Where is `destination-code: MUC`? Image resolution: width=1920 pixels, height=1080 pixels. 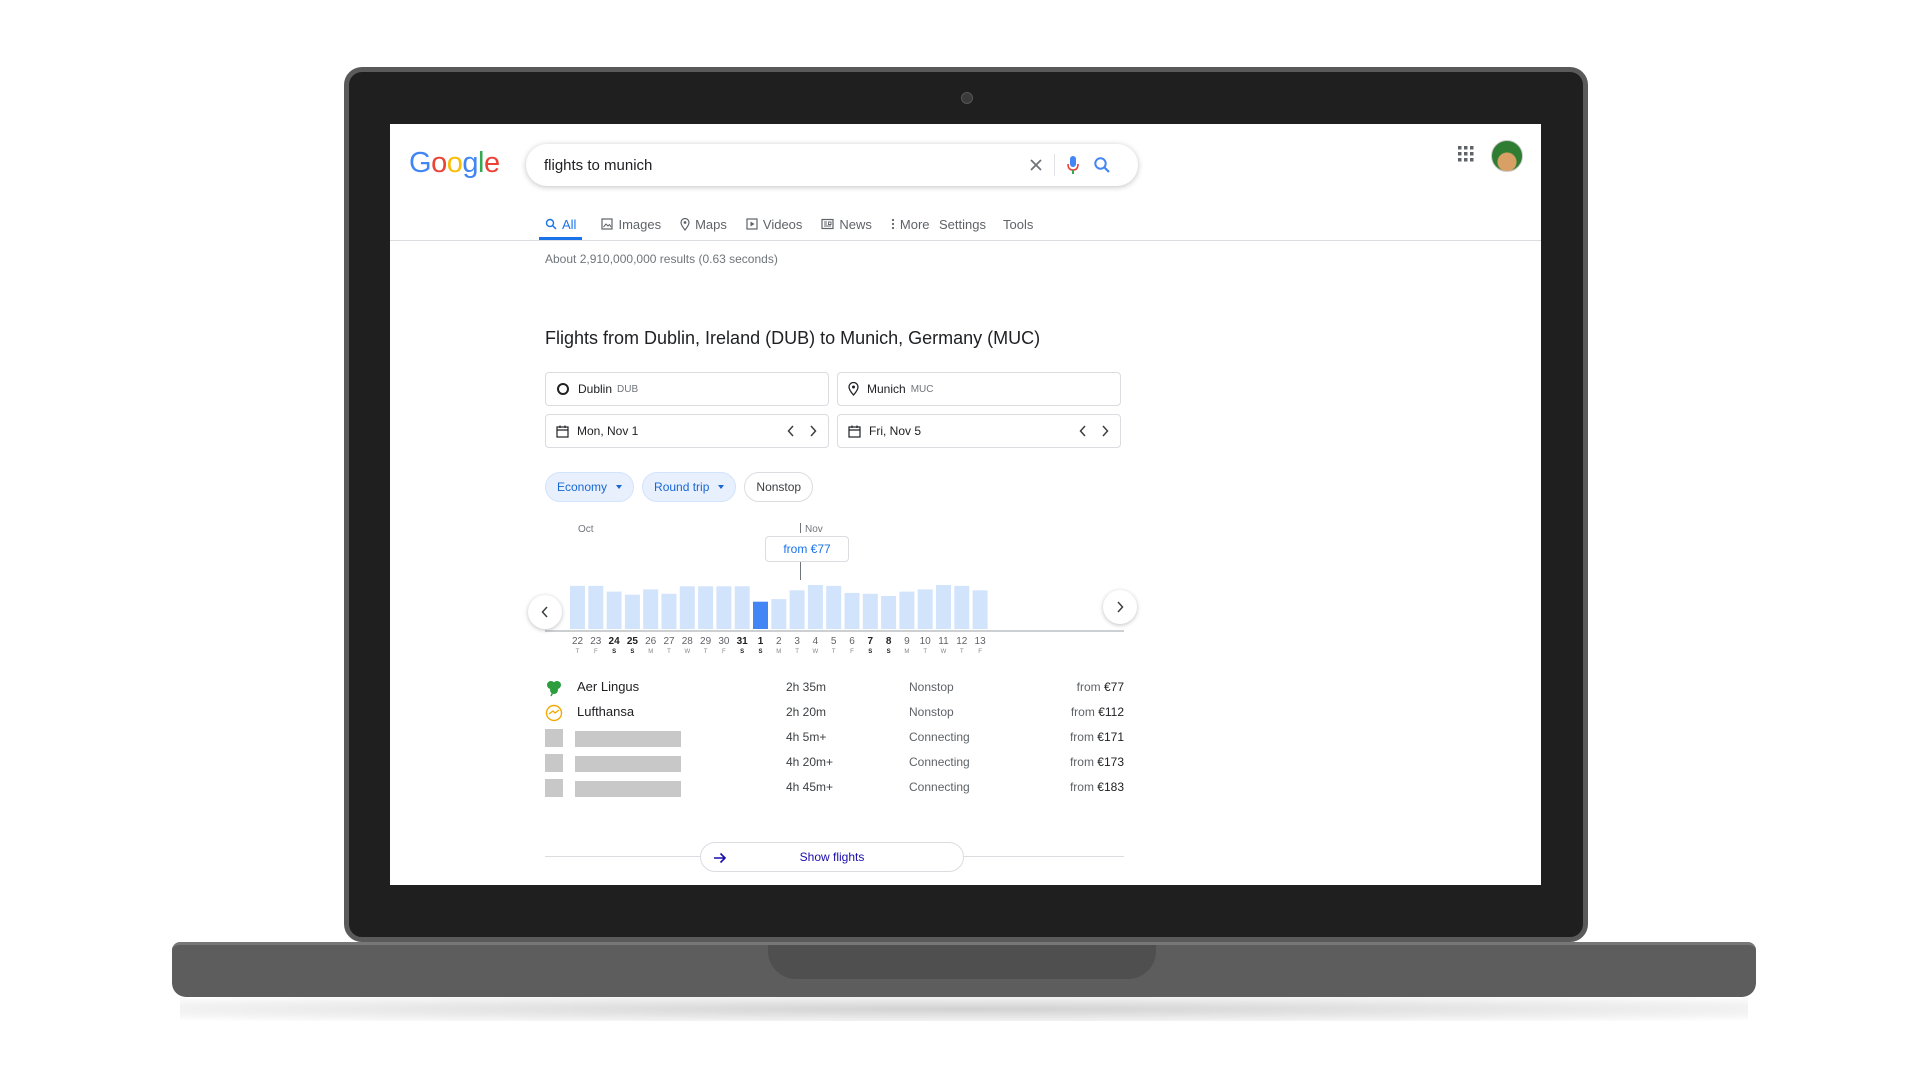 destination-code: MUC is located at coordinates (922, 389).